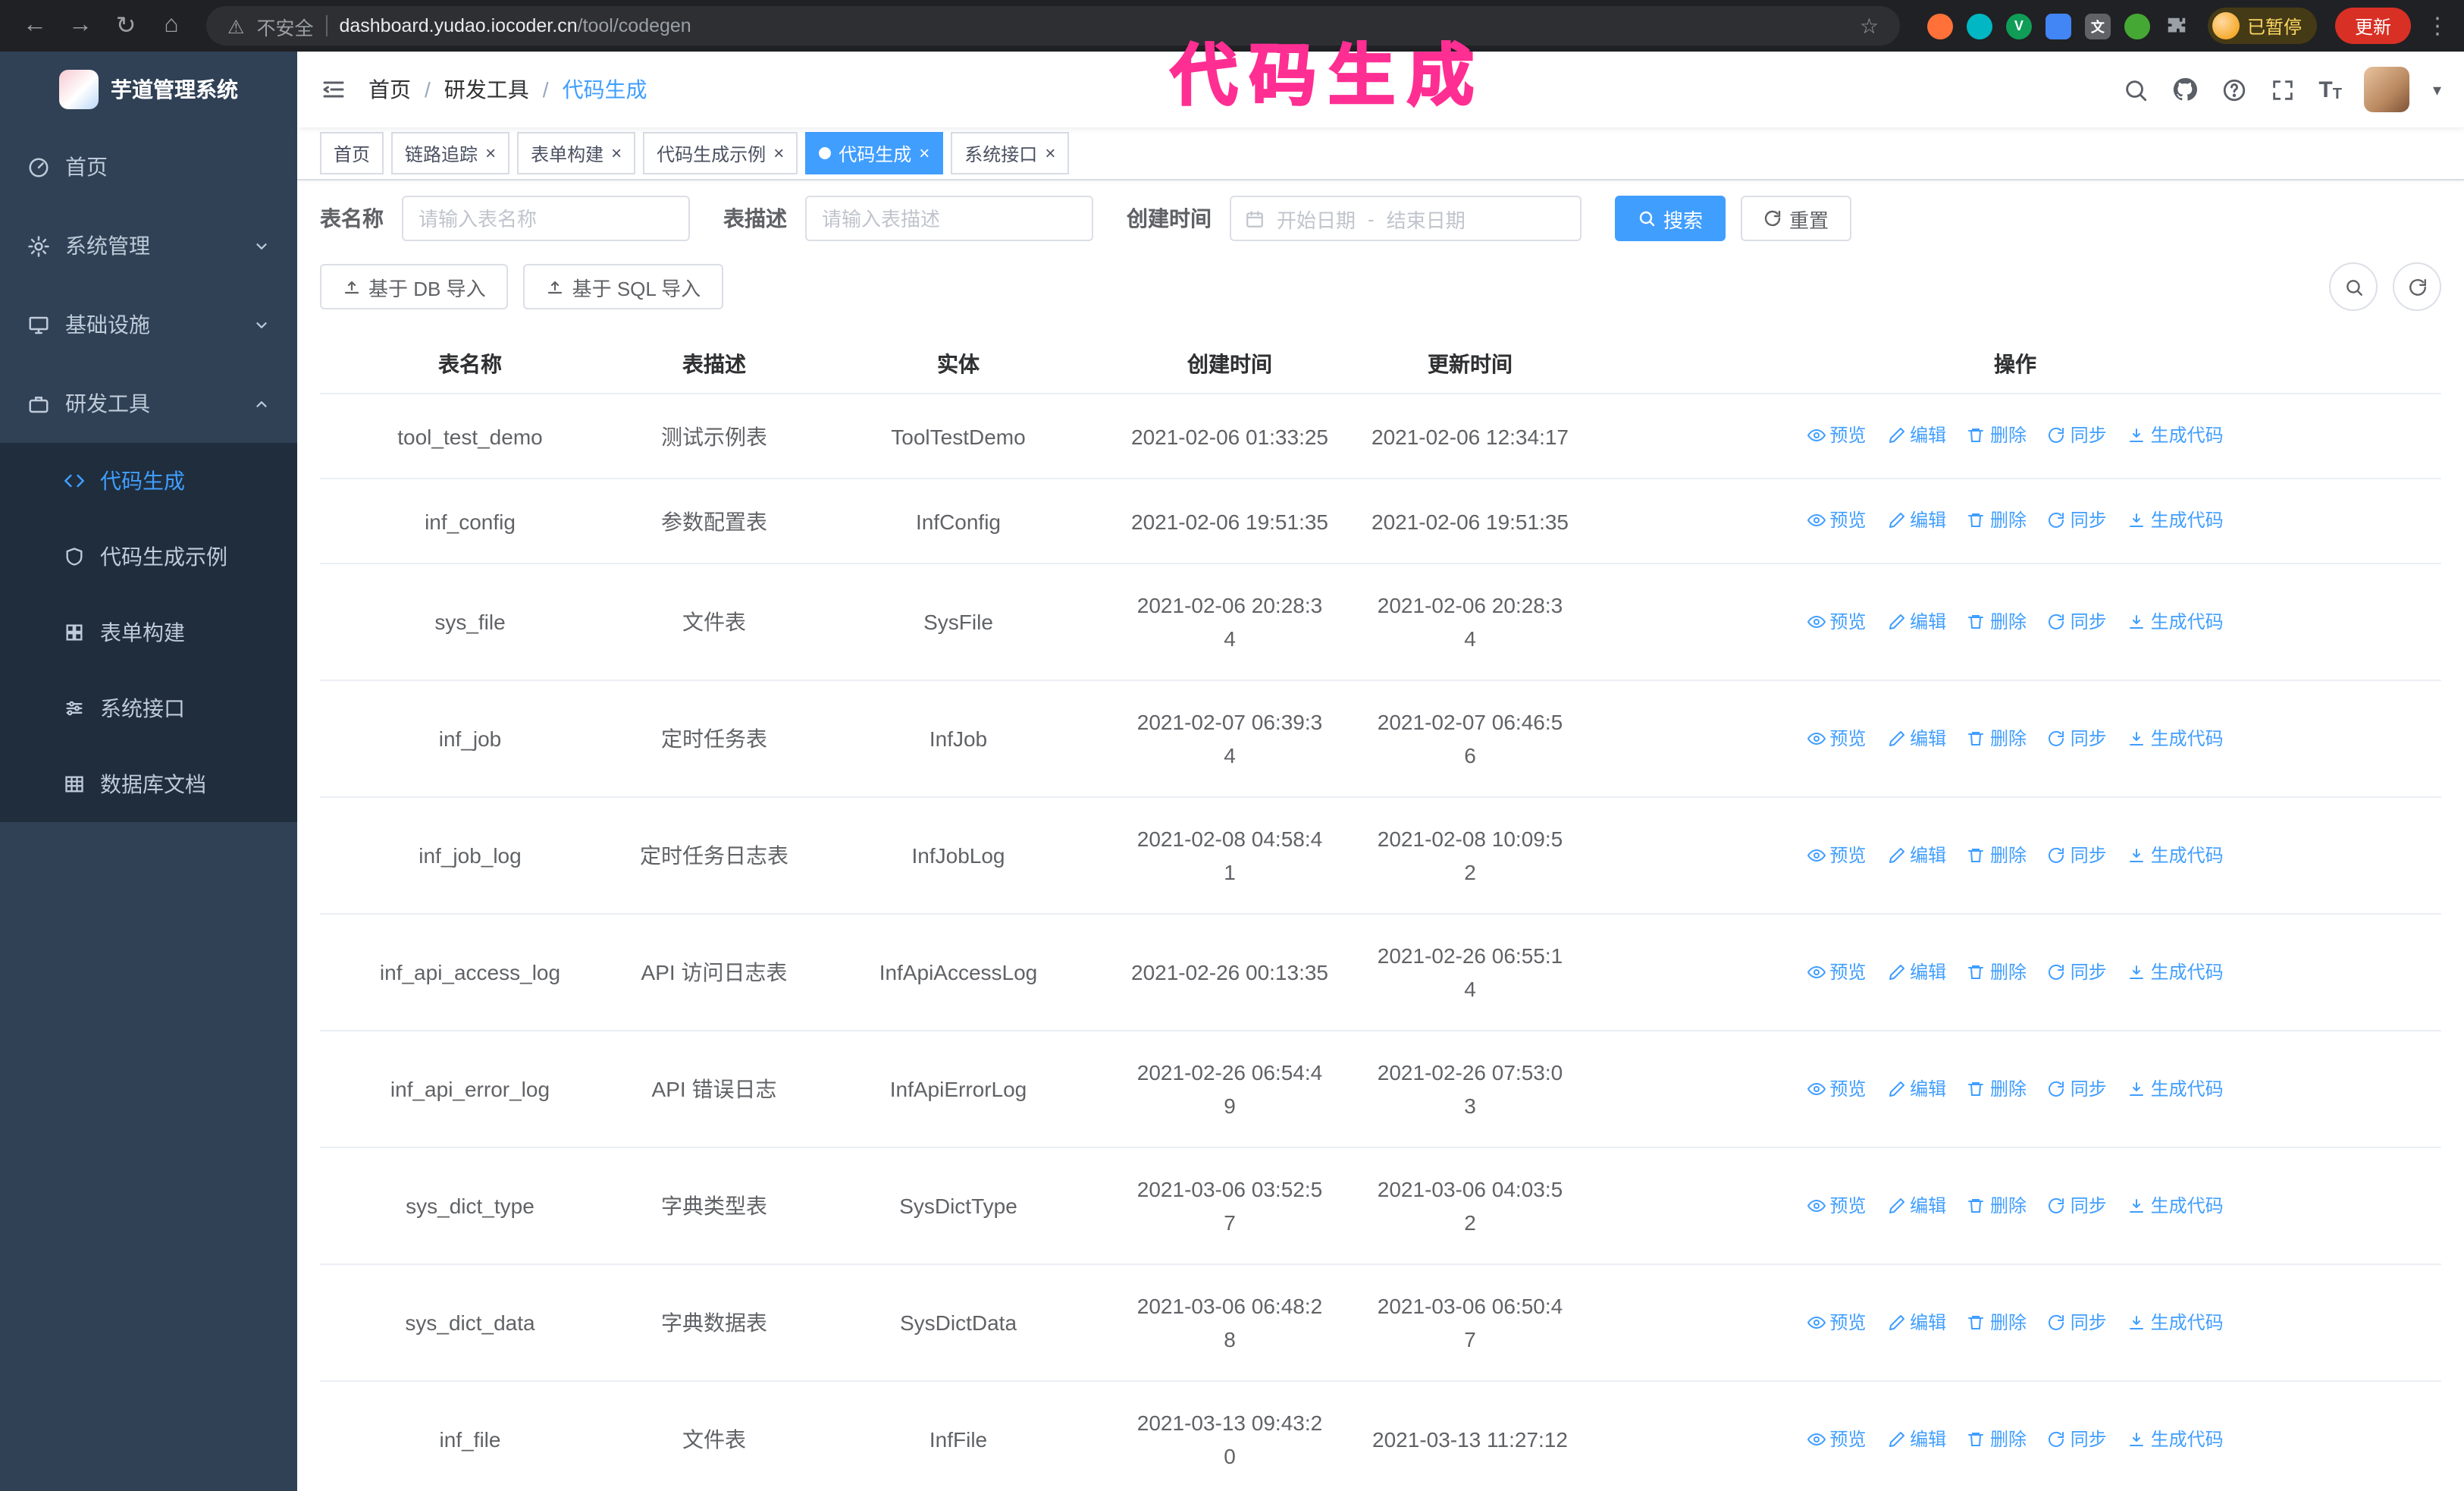  What do you see at coordinates (171, 26) in the screenshot?
I see `browser-home-button: ⌂` at bounding box center [171, 26].